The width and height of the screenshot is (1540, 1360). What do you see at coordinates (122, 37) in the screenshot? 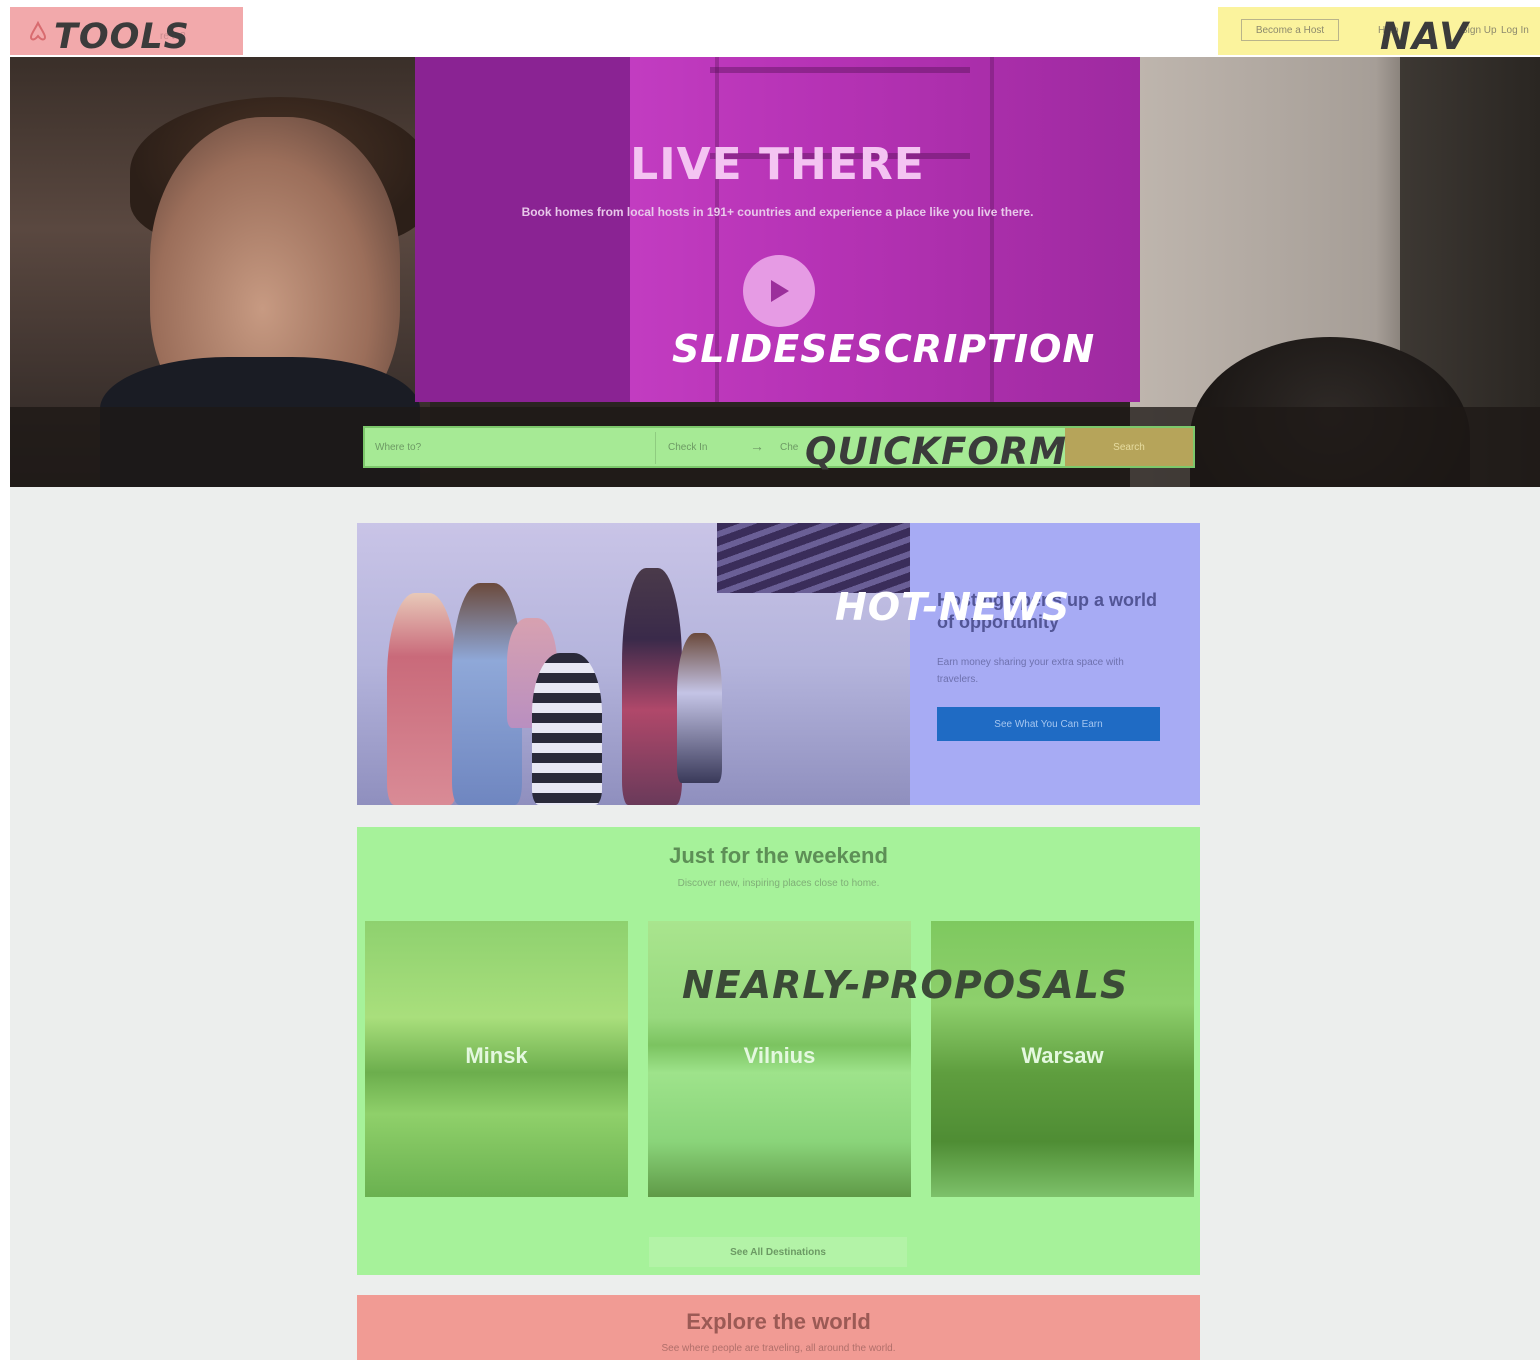
I see `tools-annotation: TOOLS` at bounding box center [122, 37].